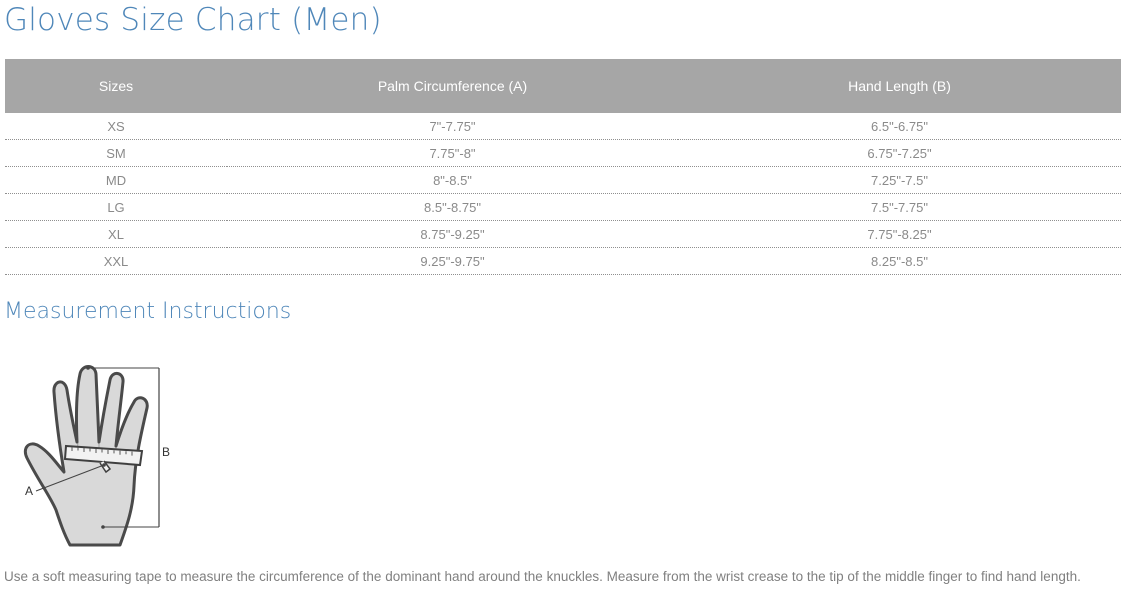 This screenshot has height=610, width=1121. I want to click on size-cell: XXL, so click(116, 261).